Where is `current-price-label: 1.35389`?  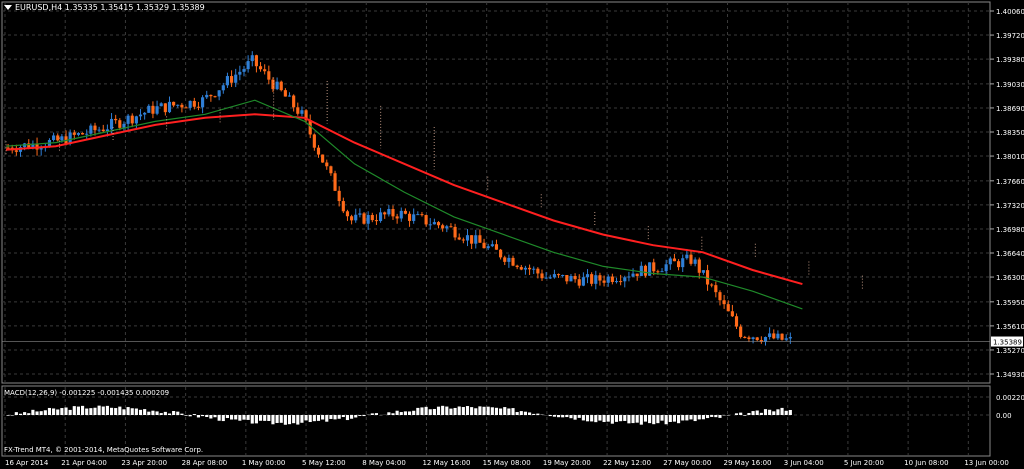 current-price-label: 1.35389 is located at coordinates (1007, 343).